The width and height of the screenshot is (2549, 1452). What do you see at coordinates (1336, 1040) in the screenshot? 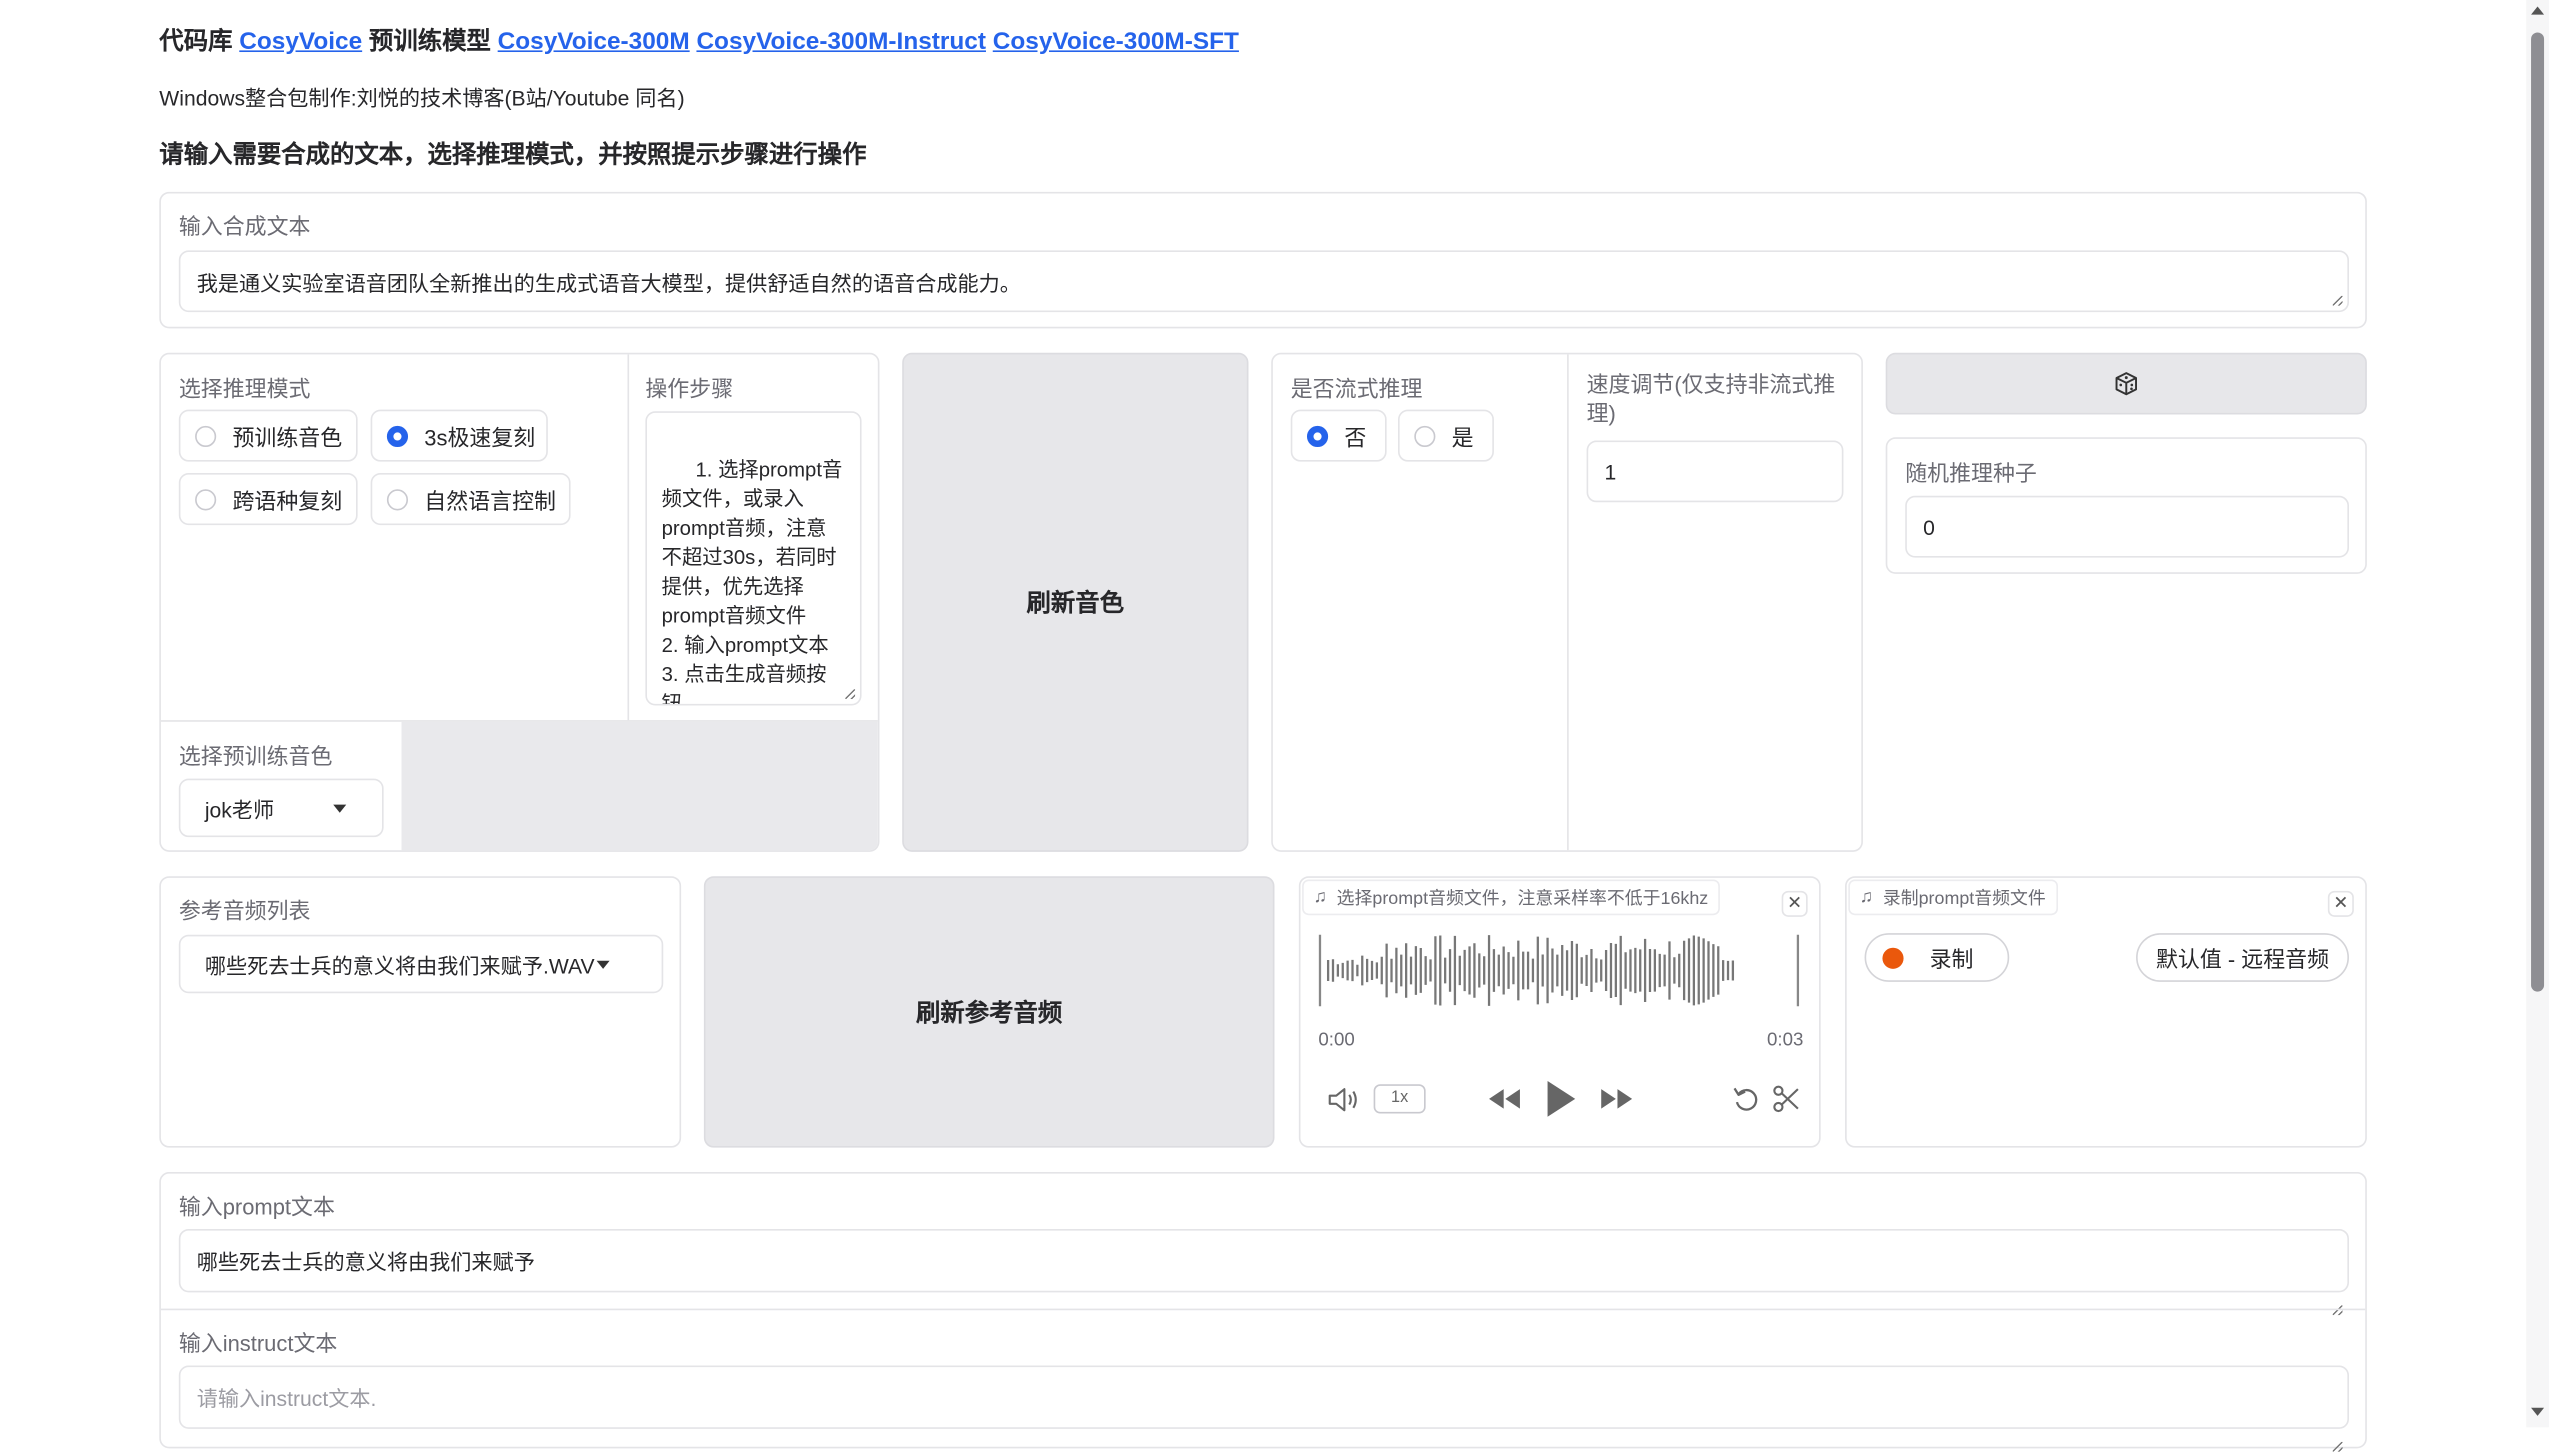
I see `time-start: 0:00` at bounding box center [1336, 1040].